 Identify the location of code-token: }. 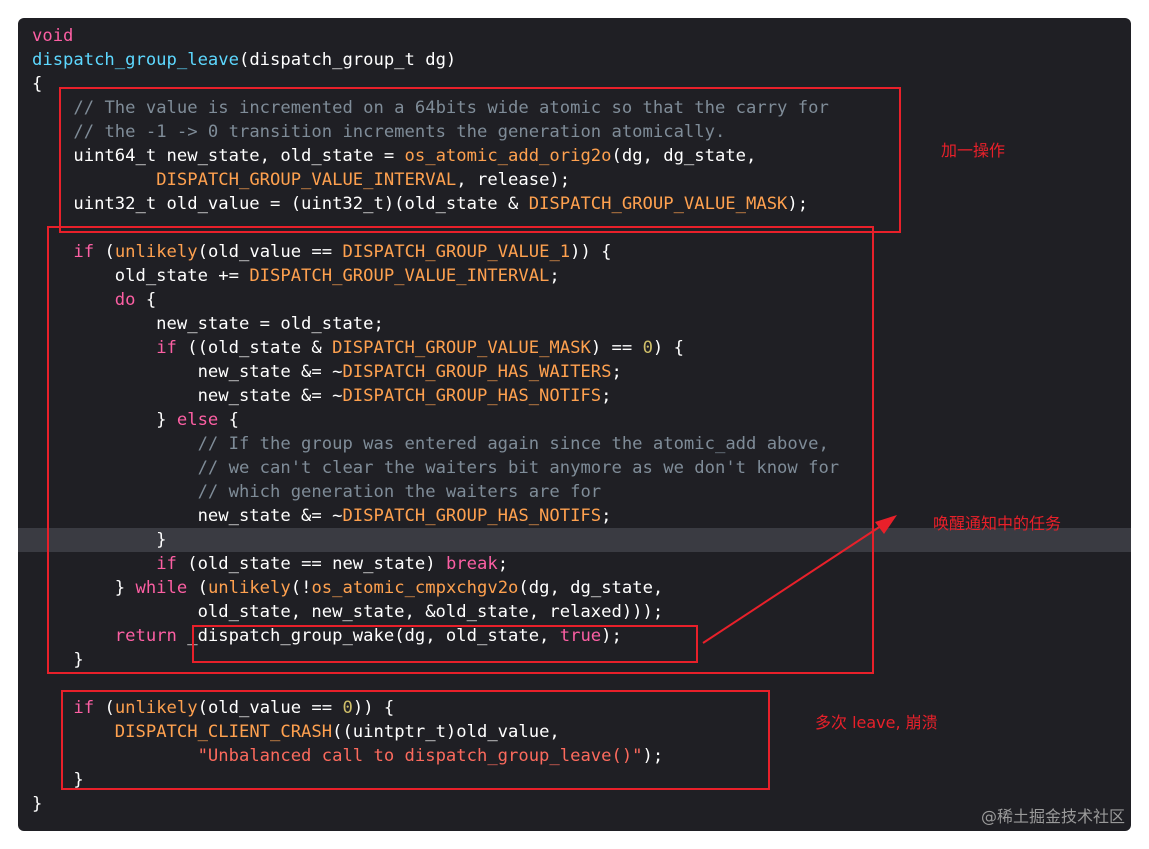
(37, 804).